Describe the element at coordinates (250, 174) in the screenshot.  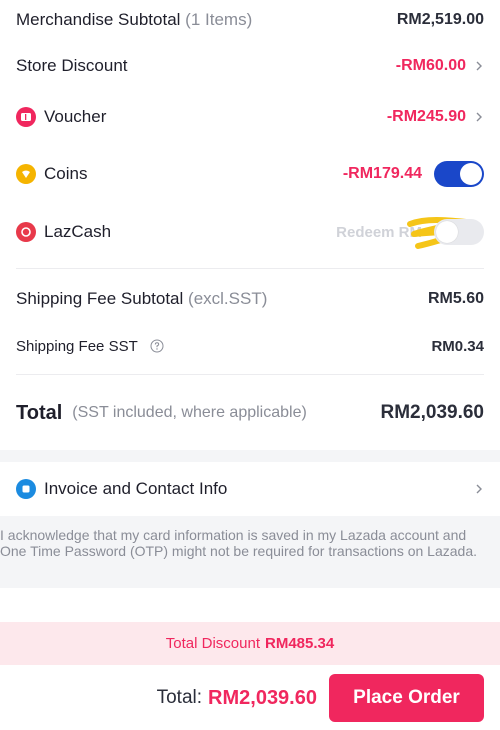
I see `coins-row: Coins -RM179.44` at that location.